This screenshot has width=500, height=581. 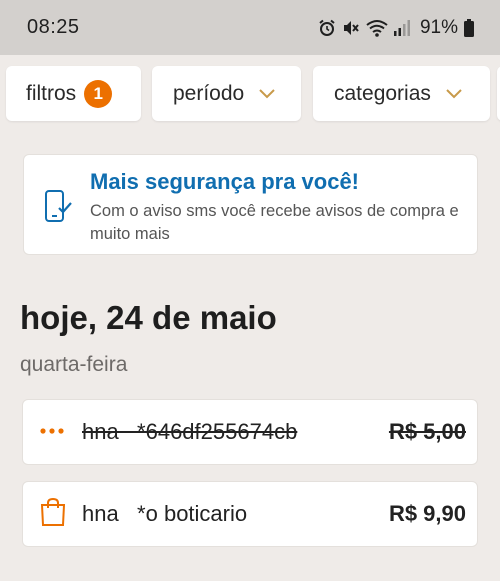 What do you see at coordinates (53, 432) in the screenshot?
I see `more-dots-icon` at bounding box center [53, 432].